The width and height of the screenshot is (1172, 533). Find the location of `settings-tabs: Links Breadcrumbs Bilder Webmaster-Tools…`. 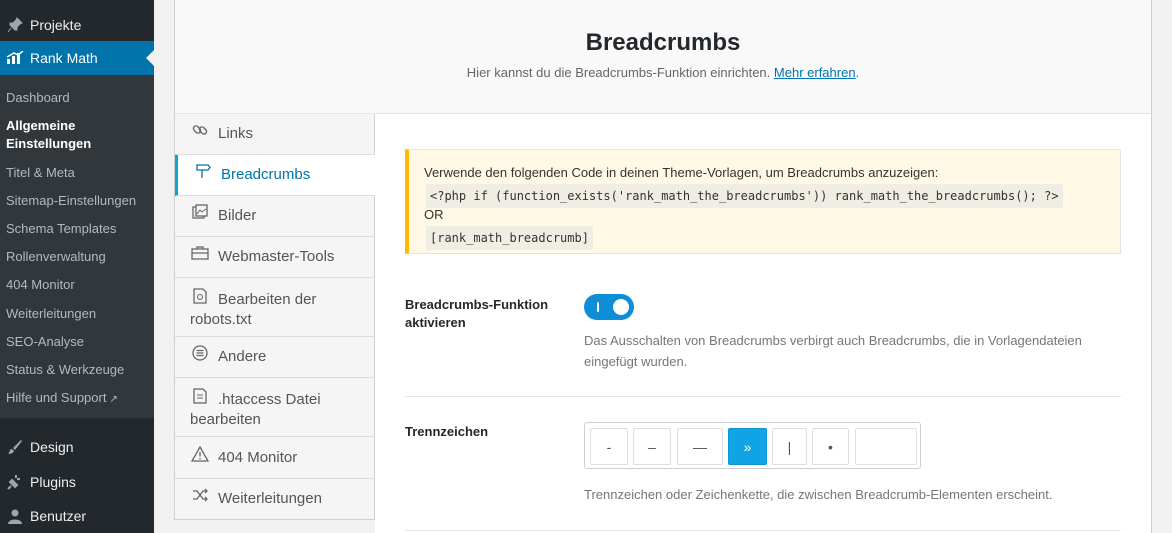

settings-tabs: Links Breadcrumbs Bilder Webmaster-Tools… is located at coordinates (275, 317).